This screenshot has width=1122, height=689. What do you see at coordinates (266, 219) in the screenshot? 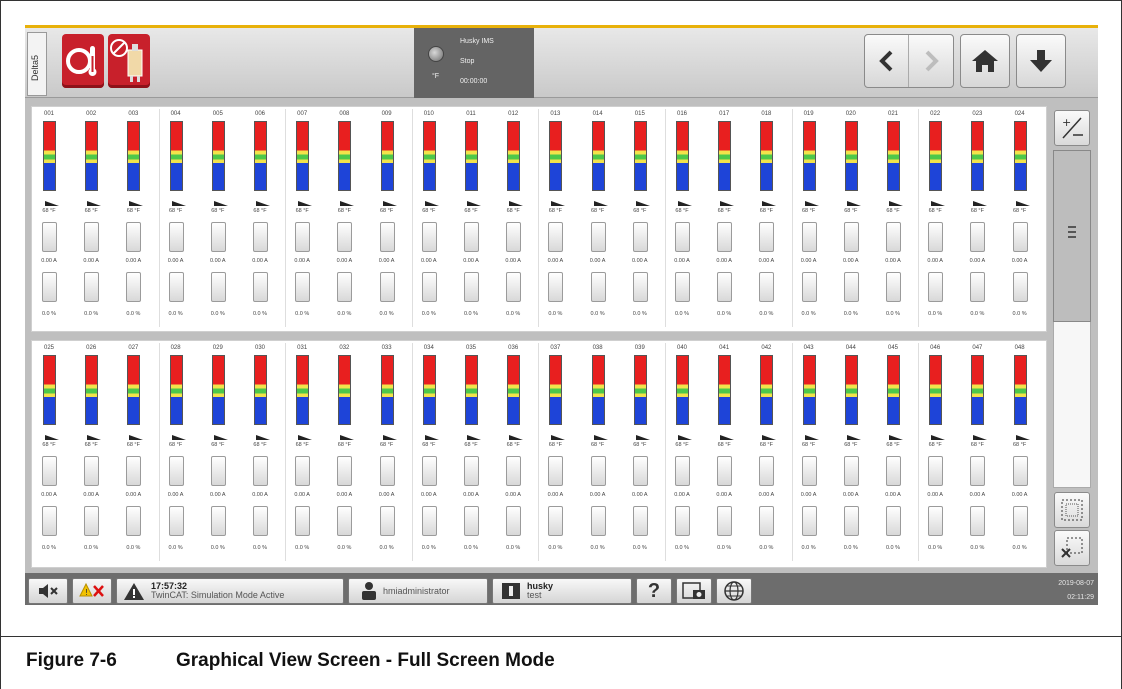
I see `zone-006: 006 68 °F 0.00 A 0.0 %` at bounding box center [266, 219].